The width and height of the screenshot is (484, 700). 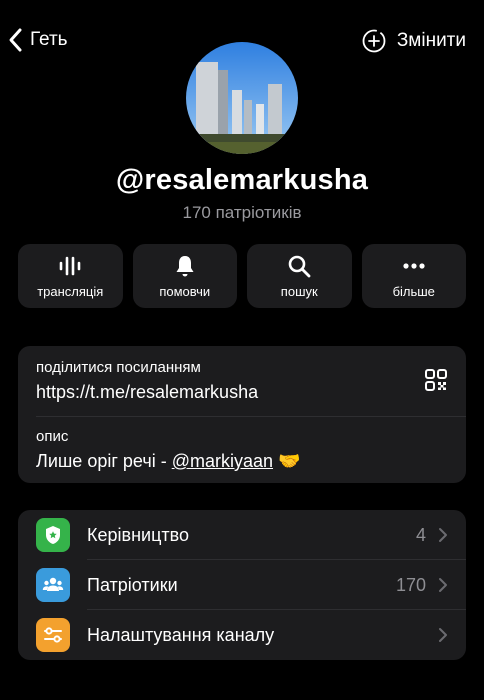 What do you see at coordinates (410, 584) in the screenshot?
I see `subscribers-count: 170` at bounding box center [410, 584].